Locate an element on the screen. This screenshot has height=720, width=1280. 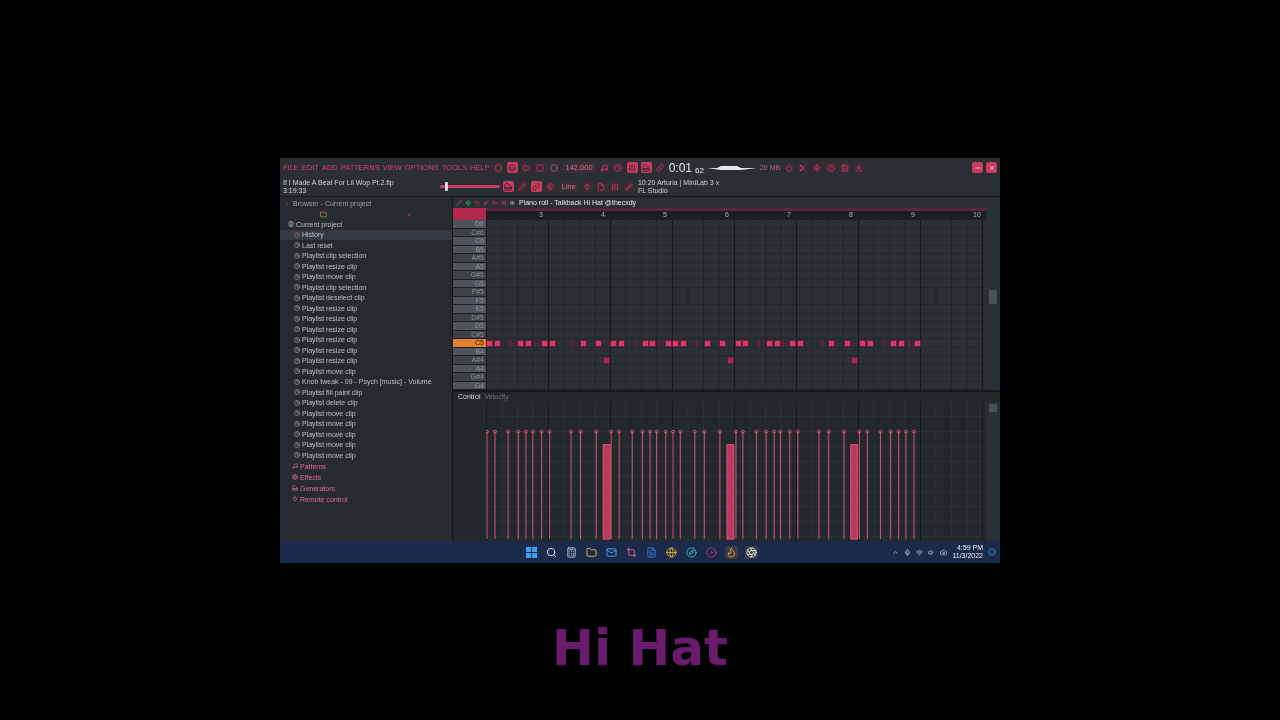
stop-button is located at coordinates (540, 167).